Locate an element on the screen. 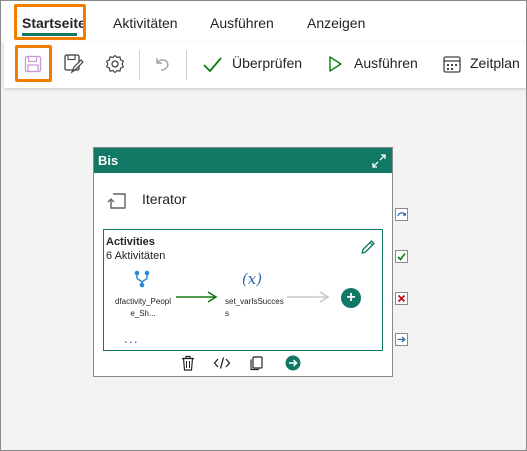 This screenshot has height=451, width=527. toolbar: Überprüfen Ausführen Zeitplan is located at coordinates (265, 65).